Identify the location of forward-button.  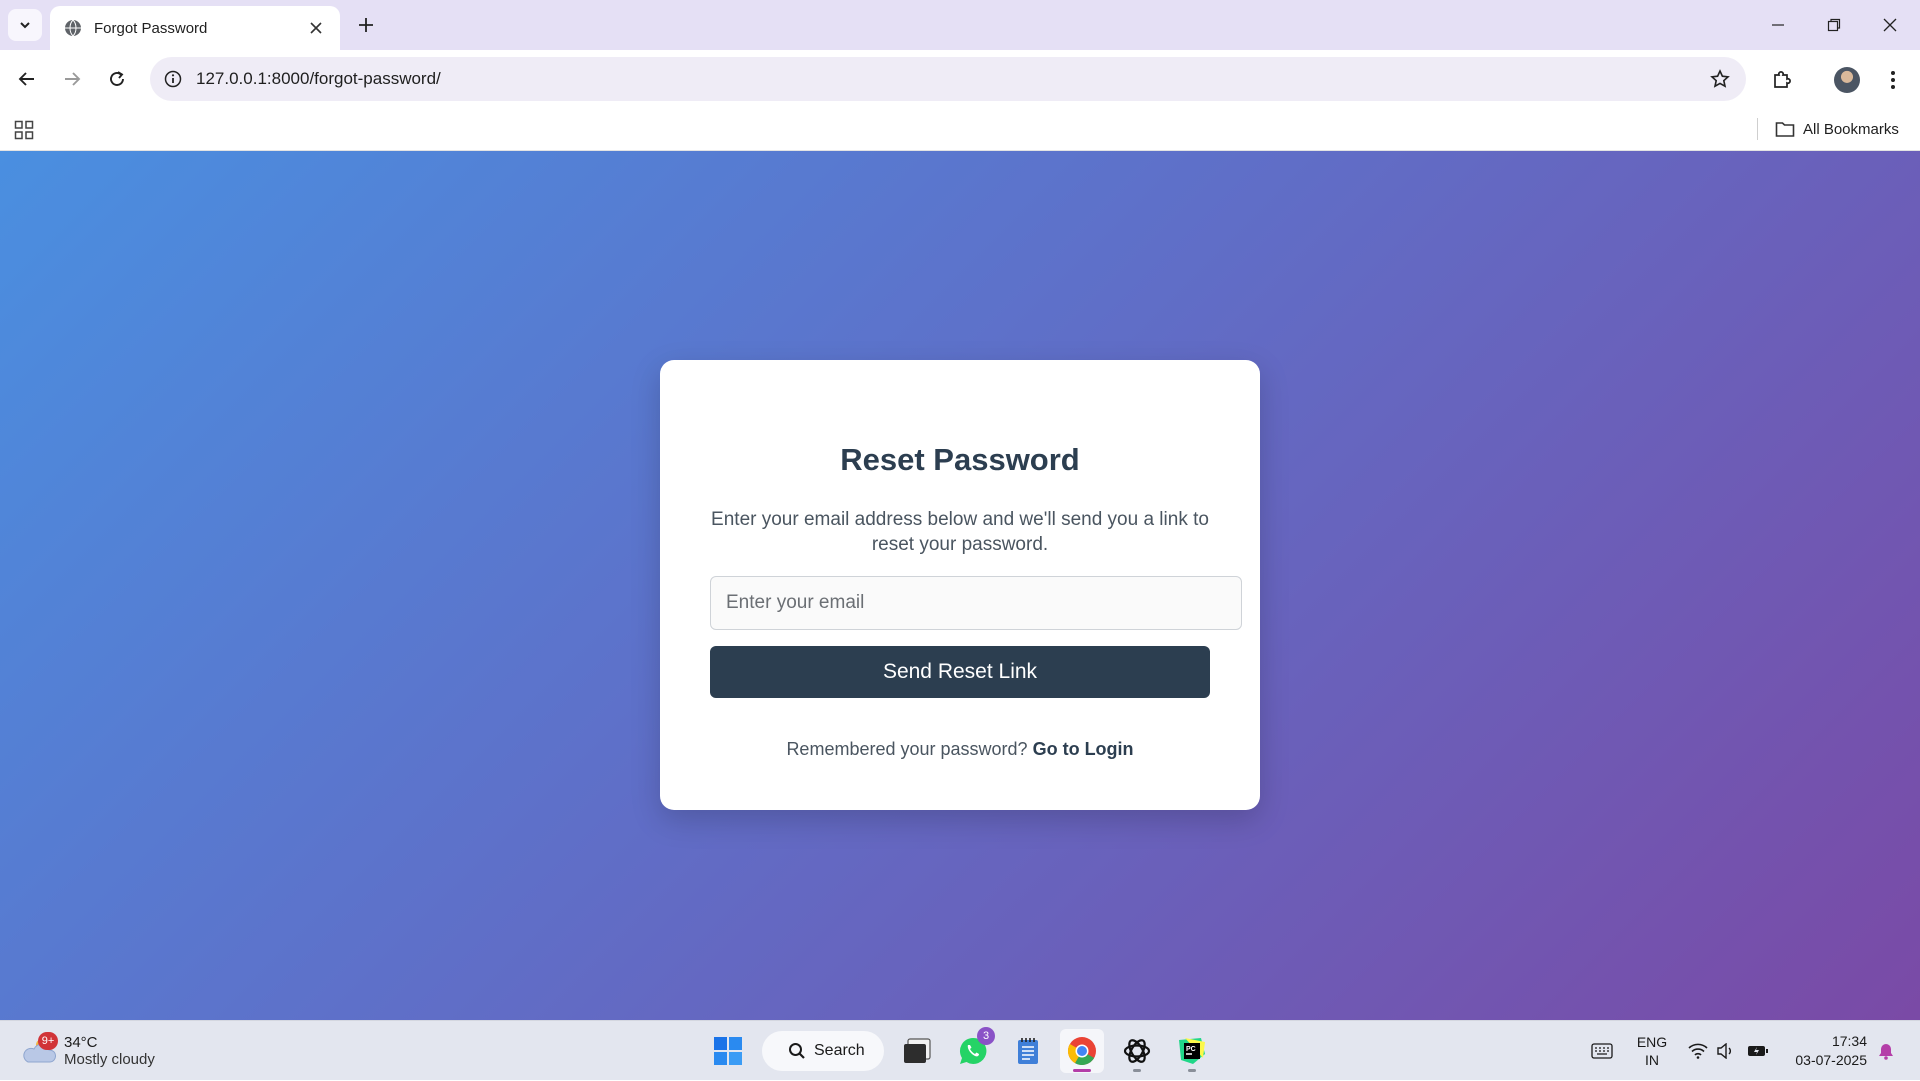
(72, 79).